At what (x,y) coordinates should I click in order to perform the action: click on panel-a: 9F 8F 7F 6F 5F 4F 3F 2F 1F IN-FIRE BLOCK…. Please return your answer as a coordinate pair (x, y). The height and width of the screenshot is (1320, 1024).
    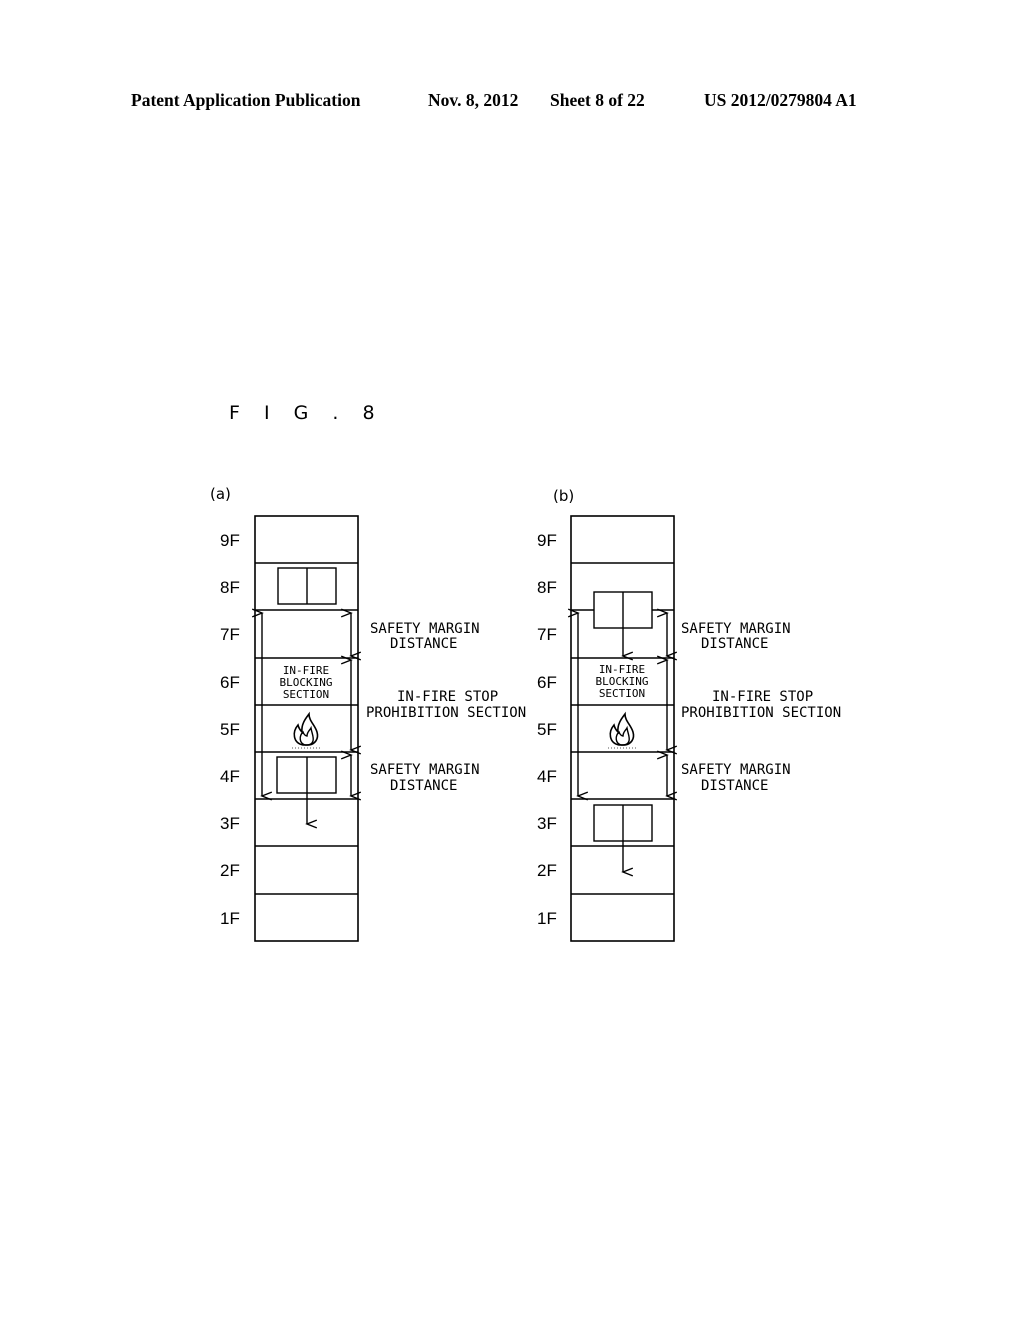
    Looking at the image, I should click on (373, 728).